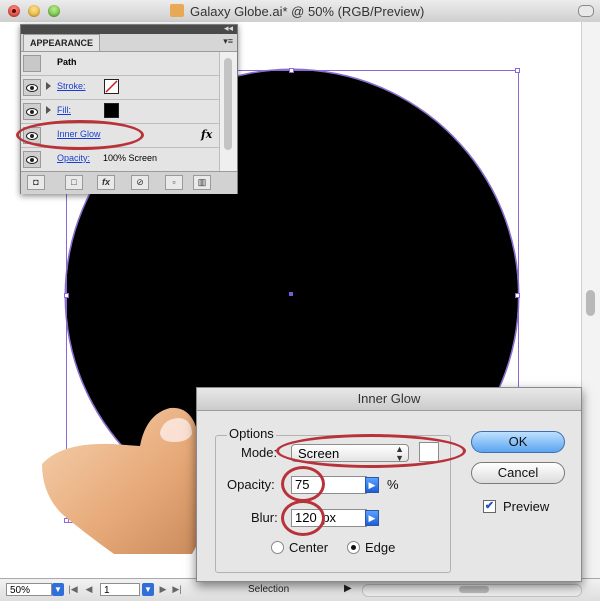 The height and width of the screenshot is (601, 600). Describe the element at coordinates (517, 295) in the screenshot. I see `bbox-handle-right` at that location.